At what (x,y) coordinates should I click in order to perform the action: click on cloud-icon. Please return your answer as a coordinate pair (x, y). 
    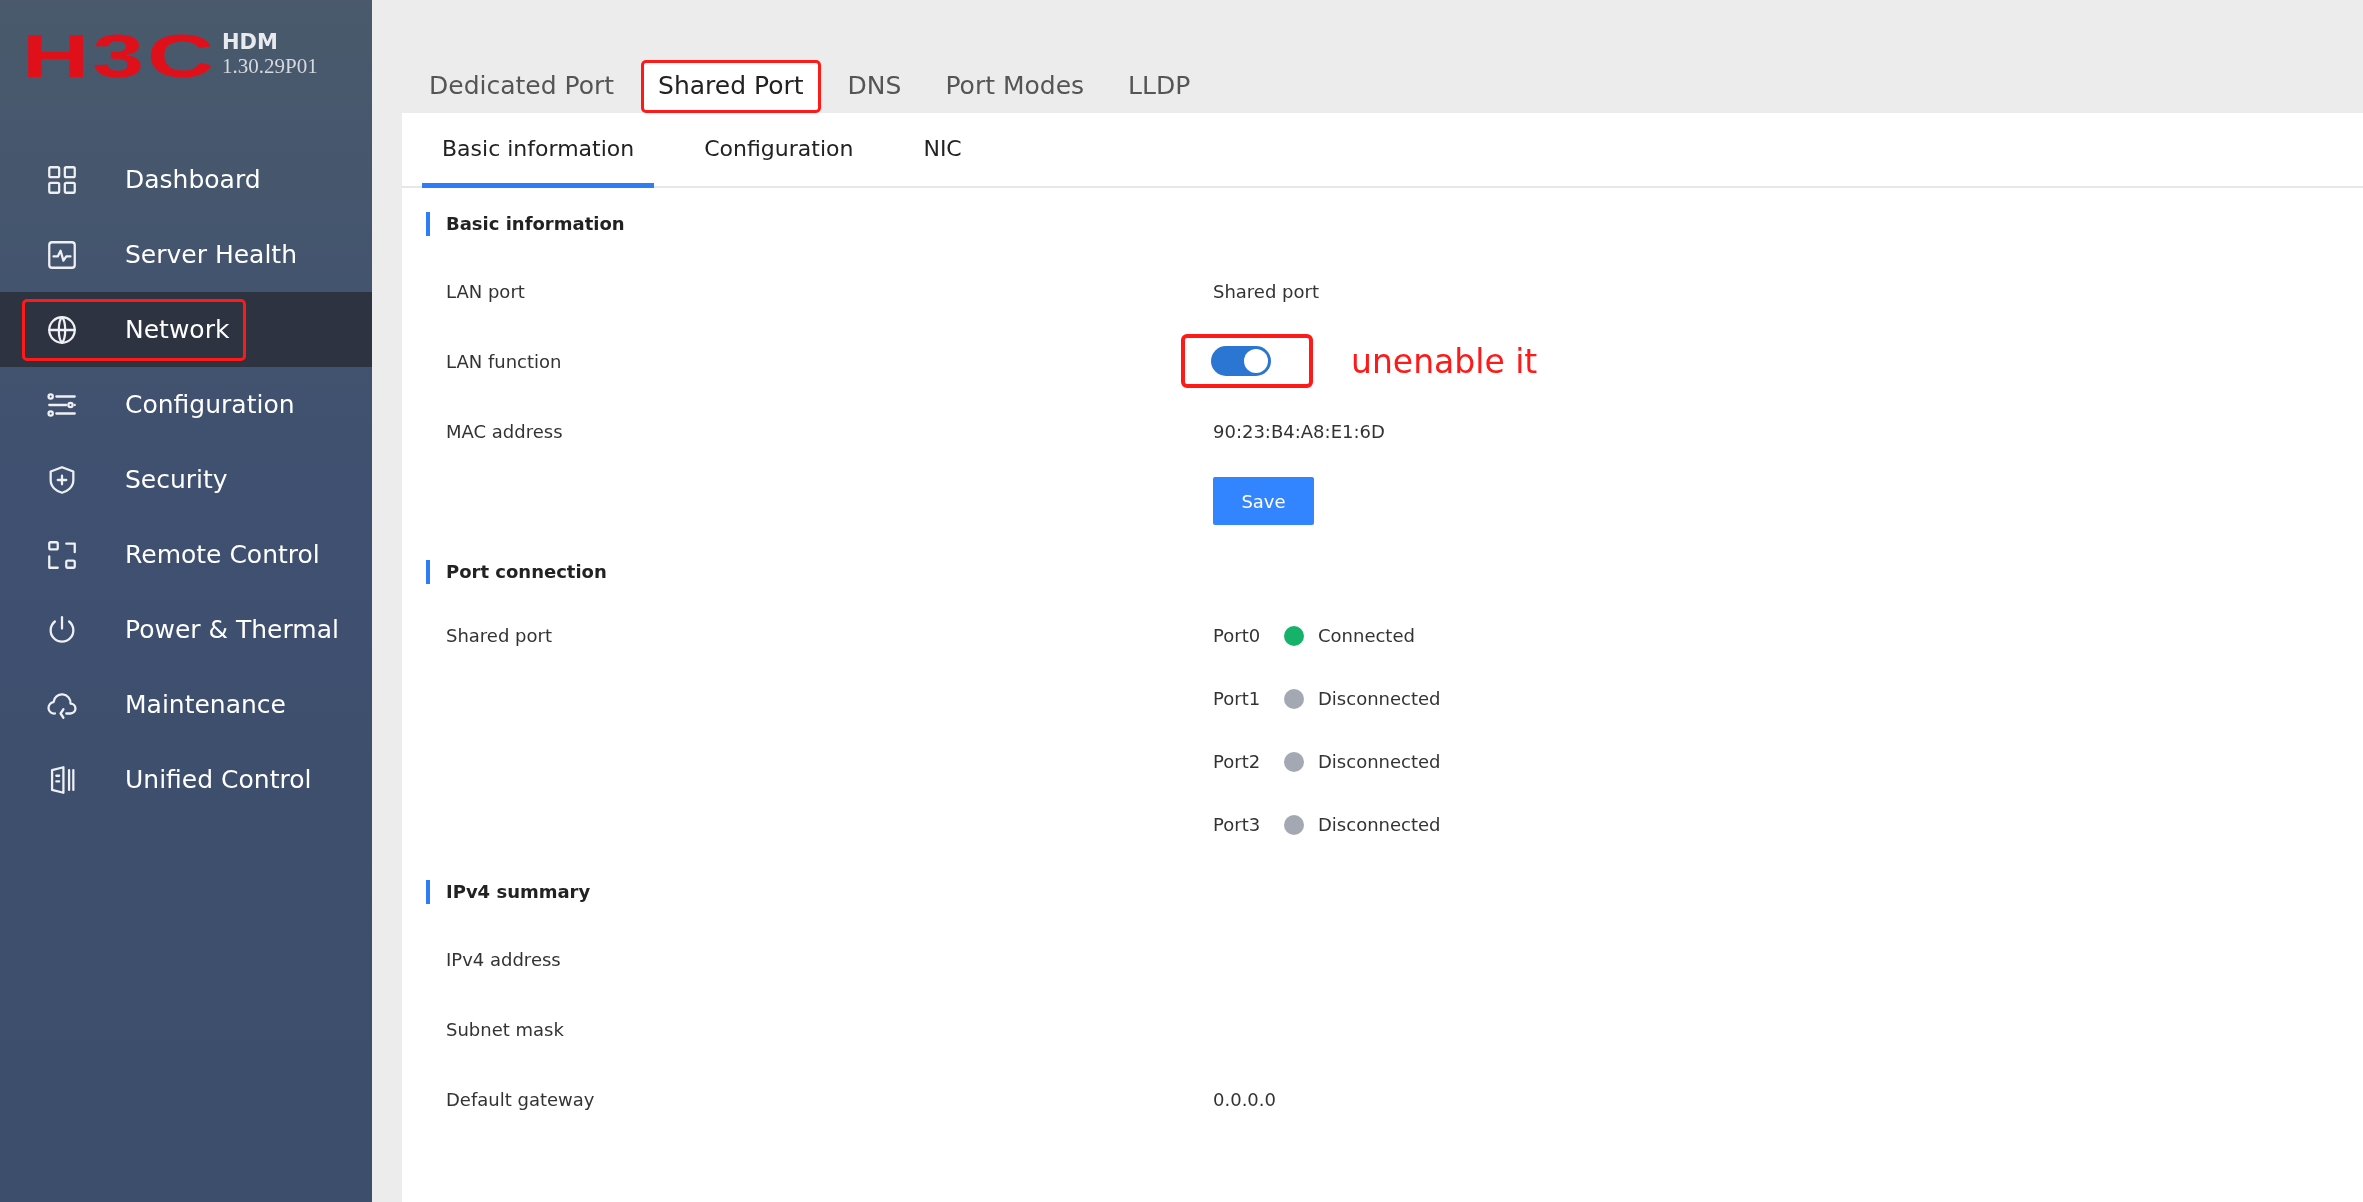
    Looking at the image, I should click on (62, 705).